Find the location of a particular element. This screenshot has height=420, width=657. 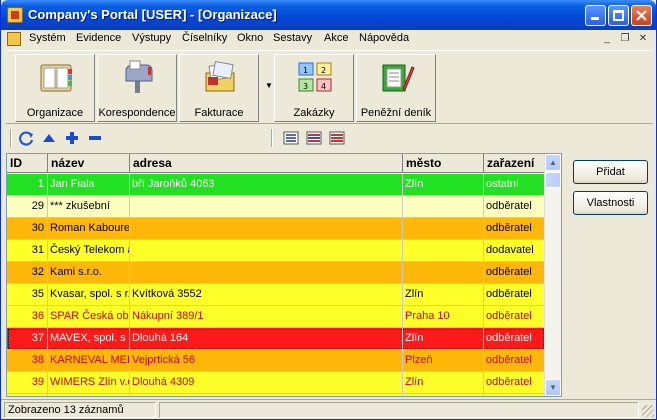

svg-text: 4 is located at coordinates (323, 86).